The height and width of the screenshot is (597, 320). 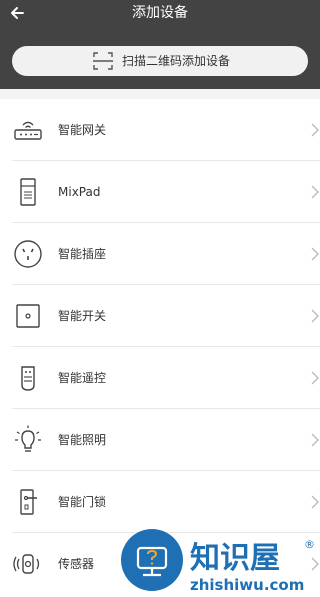 What do you see at coordinates (28, 192) in the screenshot?
I see `mixpad-icon` at bounding box center [28, 192].